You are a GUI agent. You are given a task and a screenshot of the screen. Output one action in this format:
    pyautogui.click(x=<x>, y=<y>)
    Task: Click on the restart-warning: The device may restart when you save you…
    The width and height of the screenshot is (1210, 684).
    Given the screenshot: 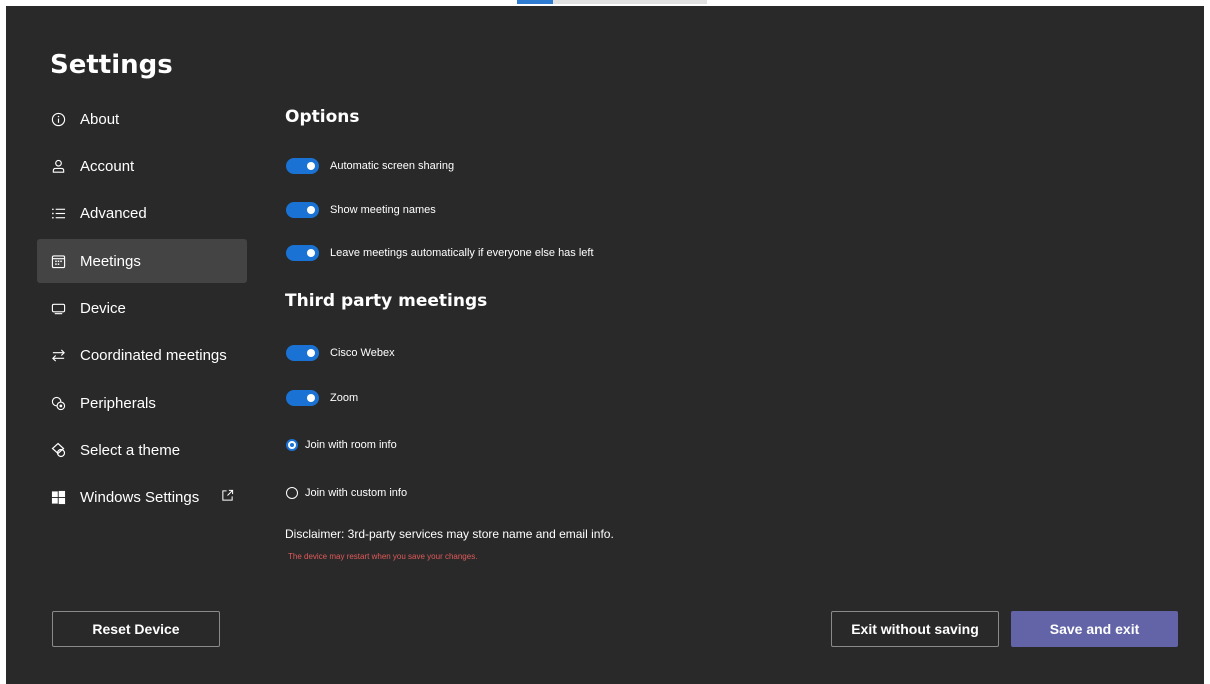 What is the action you would take?
    pyautogui.click(x=383, y=556)
    